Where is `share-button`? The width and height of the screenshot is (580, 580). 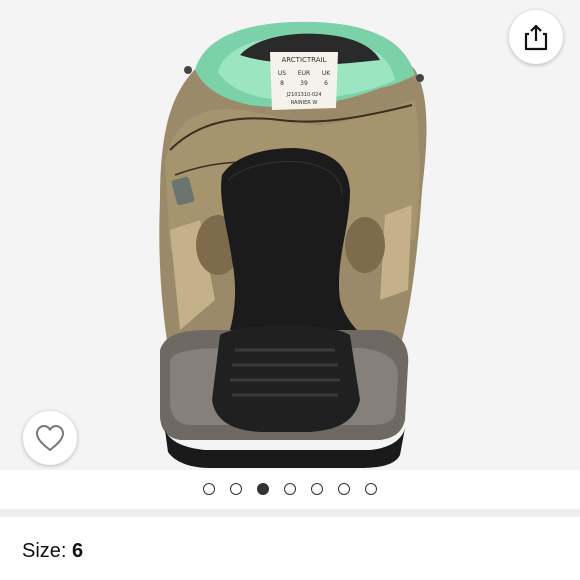
share-button is located at coordinates (536, 37).